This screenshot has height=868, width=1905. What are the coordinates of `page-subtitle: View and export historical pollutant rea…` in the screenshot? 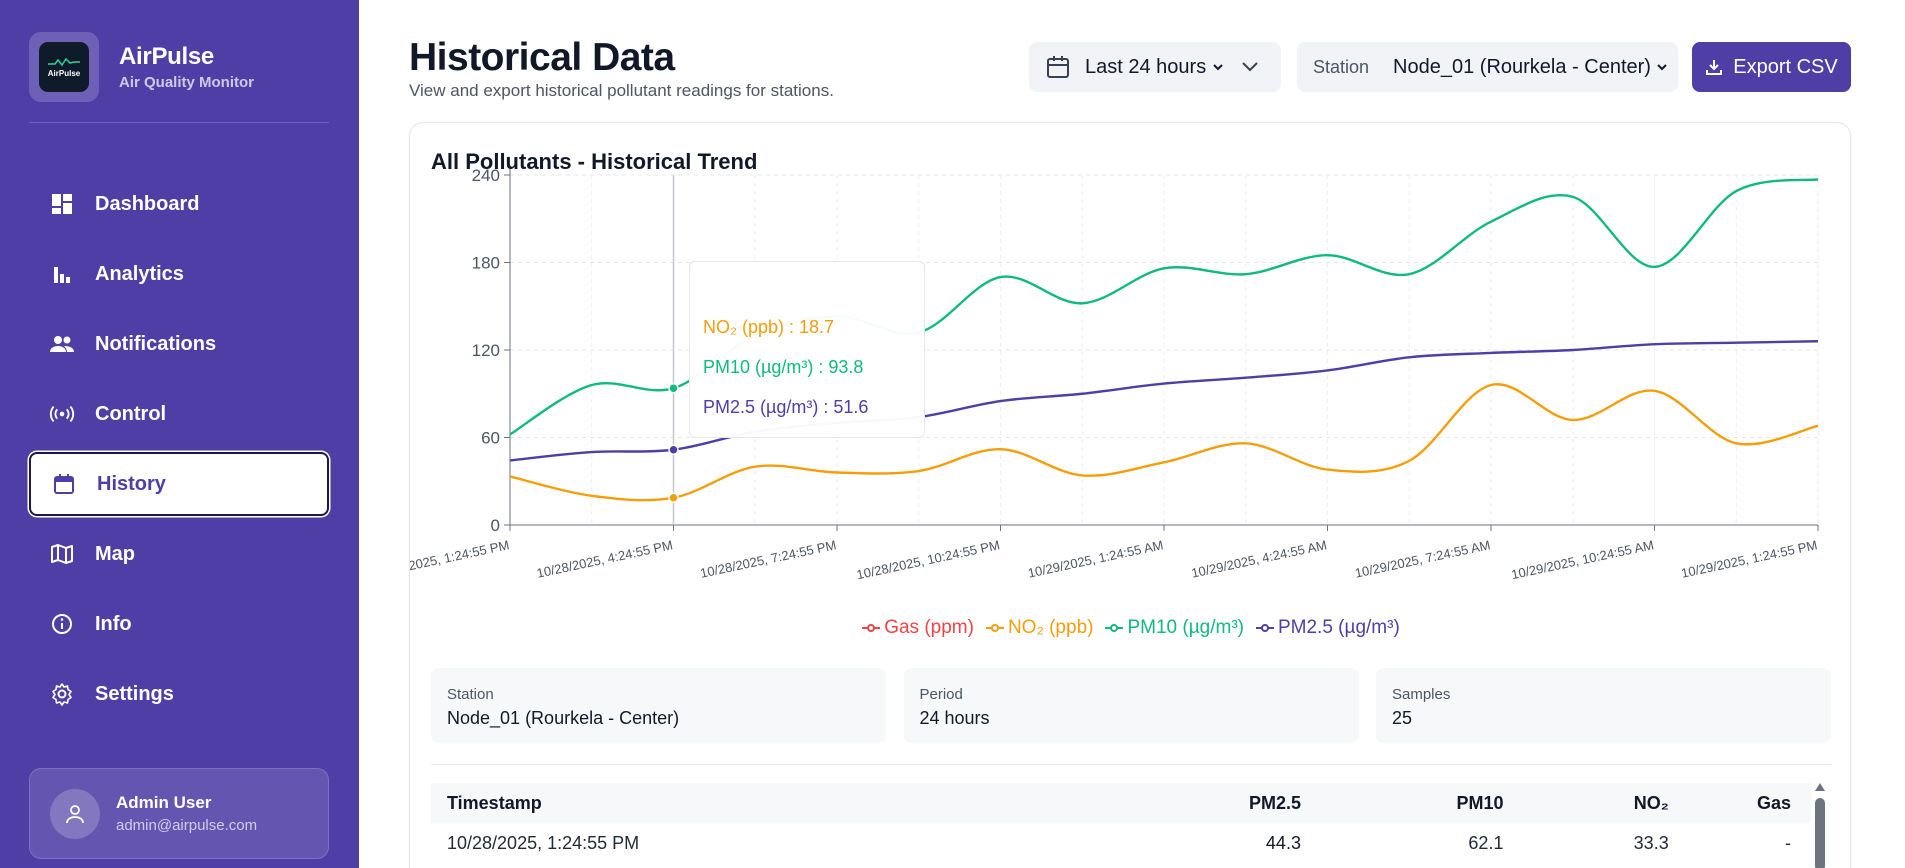 It's located at (621, 90).